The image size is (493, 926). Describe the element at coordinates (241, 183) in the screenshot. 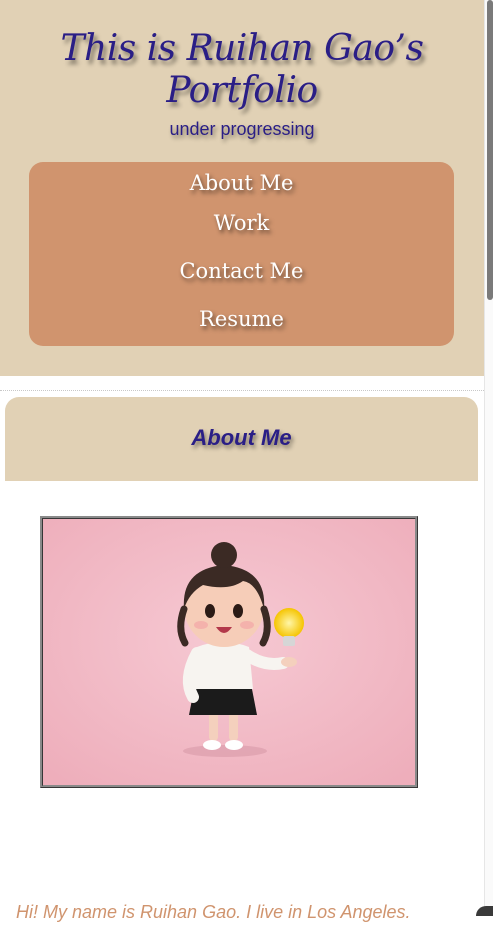

I see `nav-item-about-me: About Me` at that location.